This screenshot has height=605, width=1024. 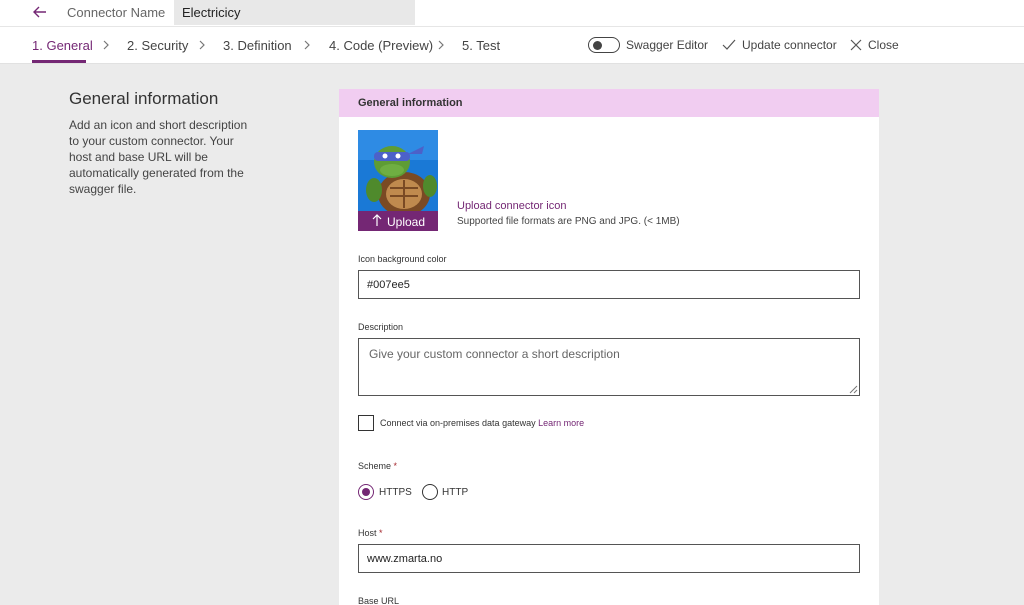 What do you see at coordinates (458, 423) in the screenshot?
I see `gateway-label-text: Connect via on-premises data gateway` at bounding box center [458, 423].